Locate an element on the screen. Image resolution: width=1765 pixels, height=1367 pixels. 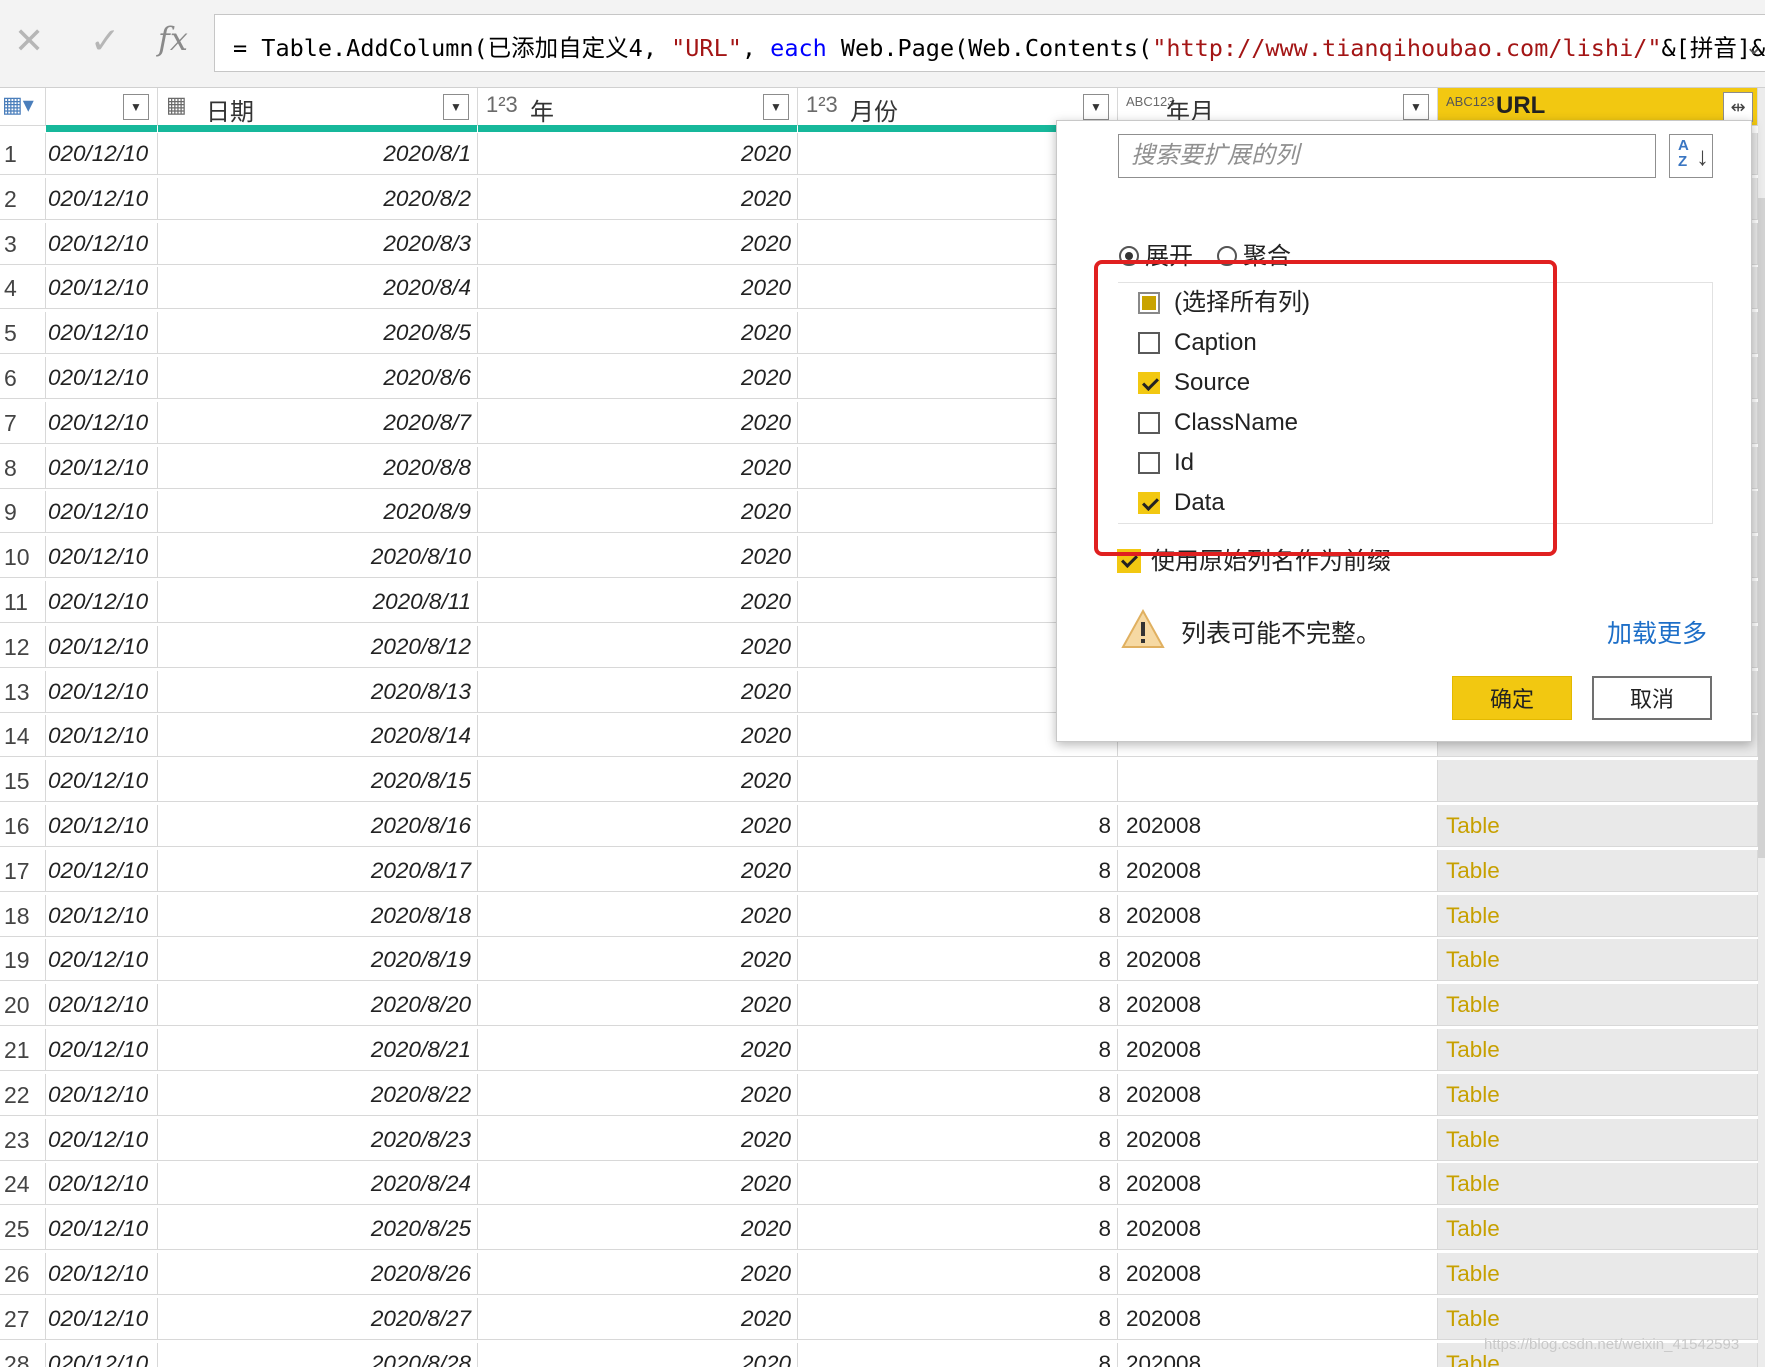
checkbox-classname: ClassName is located at coordinates (1218, 423).